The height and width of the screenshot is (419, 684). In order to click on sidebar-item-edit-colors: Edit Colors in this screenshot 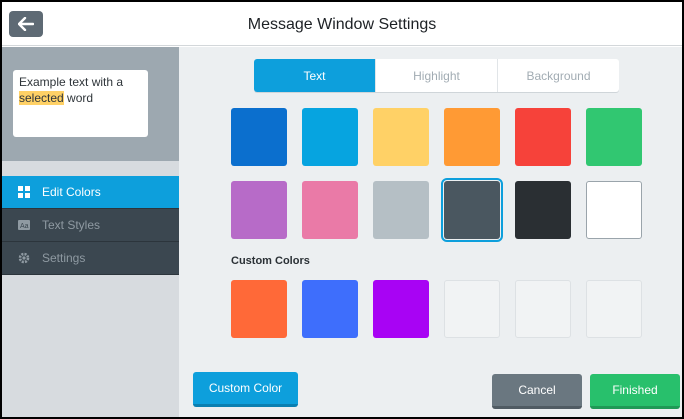, I will do `click(95, 192)`.